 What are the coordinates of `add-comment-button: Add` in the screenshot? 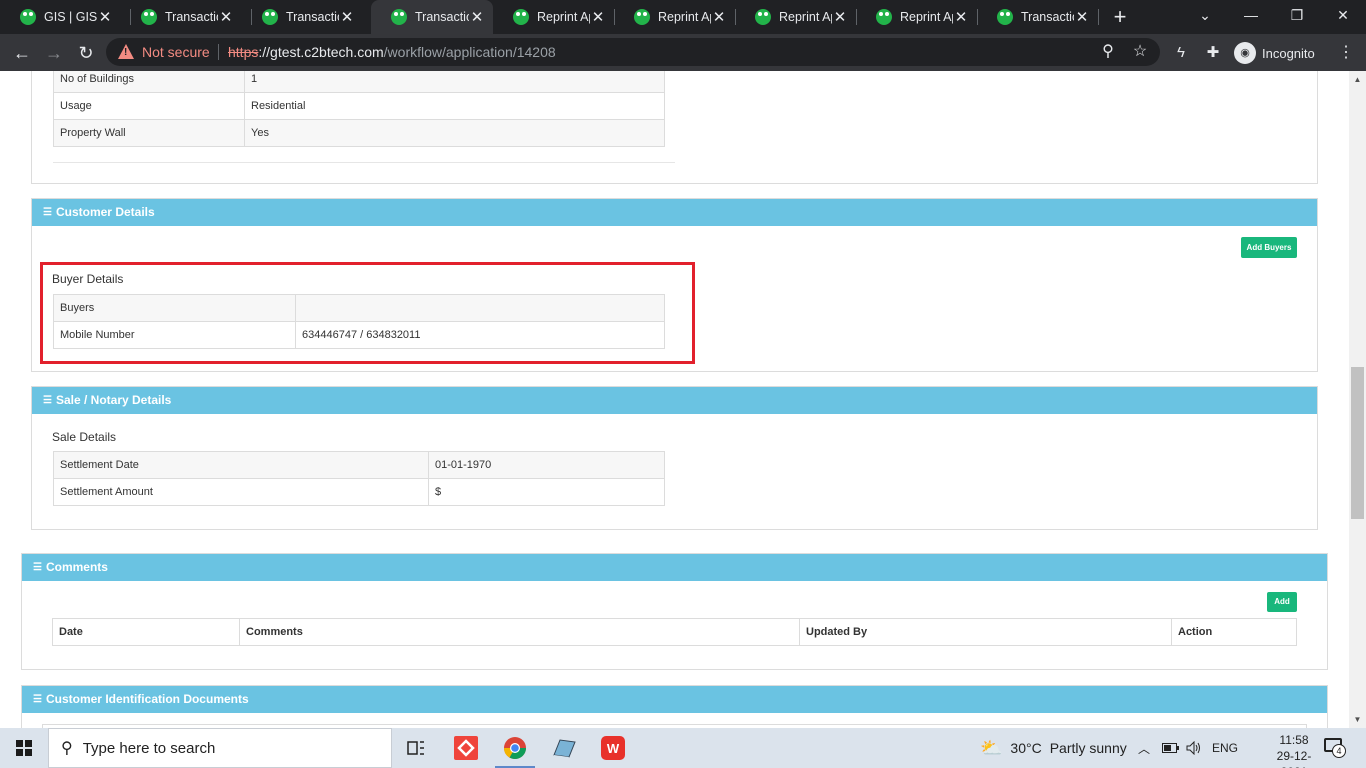 It's located at (1282, 602).